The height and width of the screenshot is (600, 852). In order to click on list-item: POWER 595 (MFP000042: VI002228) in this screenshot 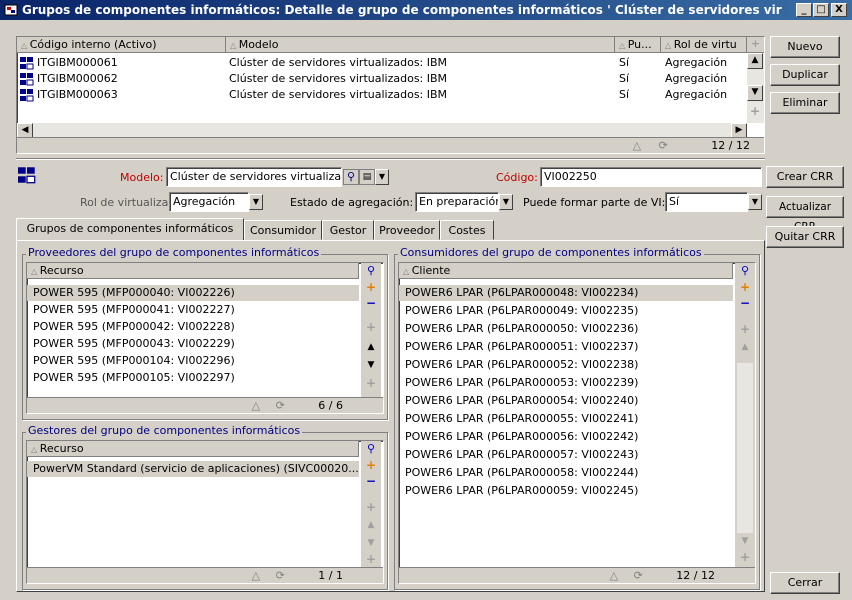, I will do `click(193, 327)`.